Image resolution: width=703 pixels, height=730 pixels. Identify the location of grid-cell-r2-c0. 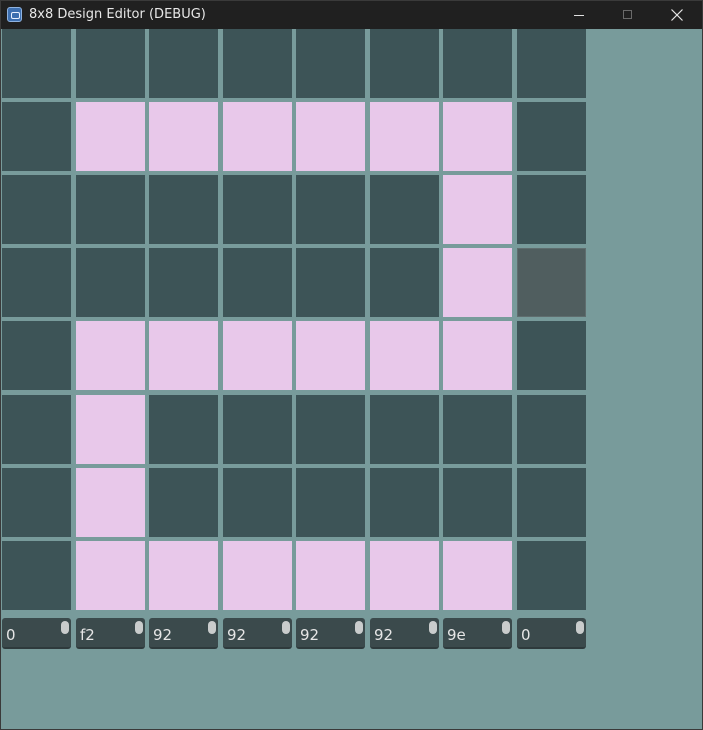
(36, 209).